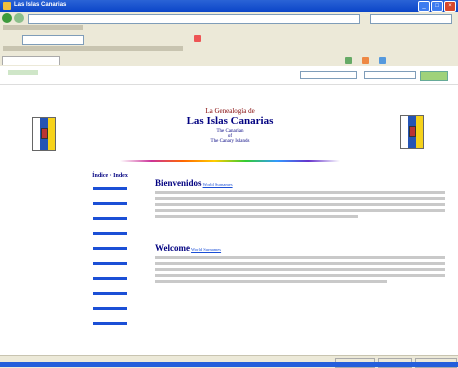 Image resolution: width=458 pixels, height=368 pixels. What do you see at coordinates (229, 6) in the screenshot?
I see `window-titlebar: Las Islas Canarias _ □ ×` at bounding box center [229, 6].